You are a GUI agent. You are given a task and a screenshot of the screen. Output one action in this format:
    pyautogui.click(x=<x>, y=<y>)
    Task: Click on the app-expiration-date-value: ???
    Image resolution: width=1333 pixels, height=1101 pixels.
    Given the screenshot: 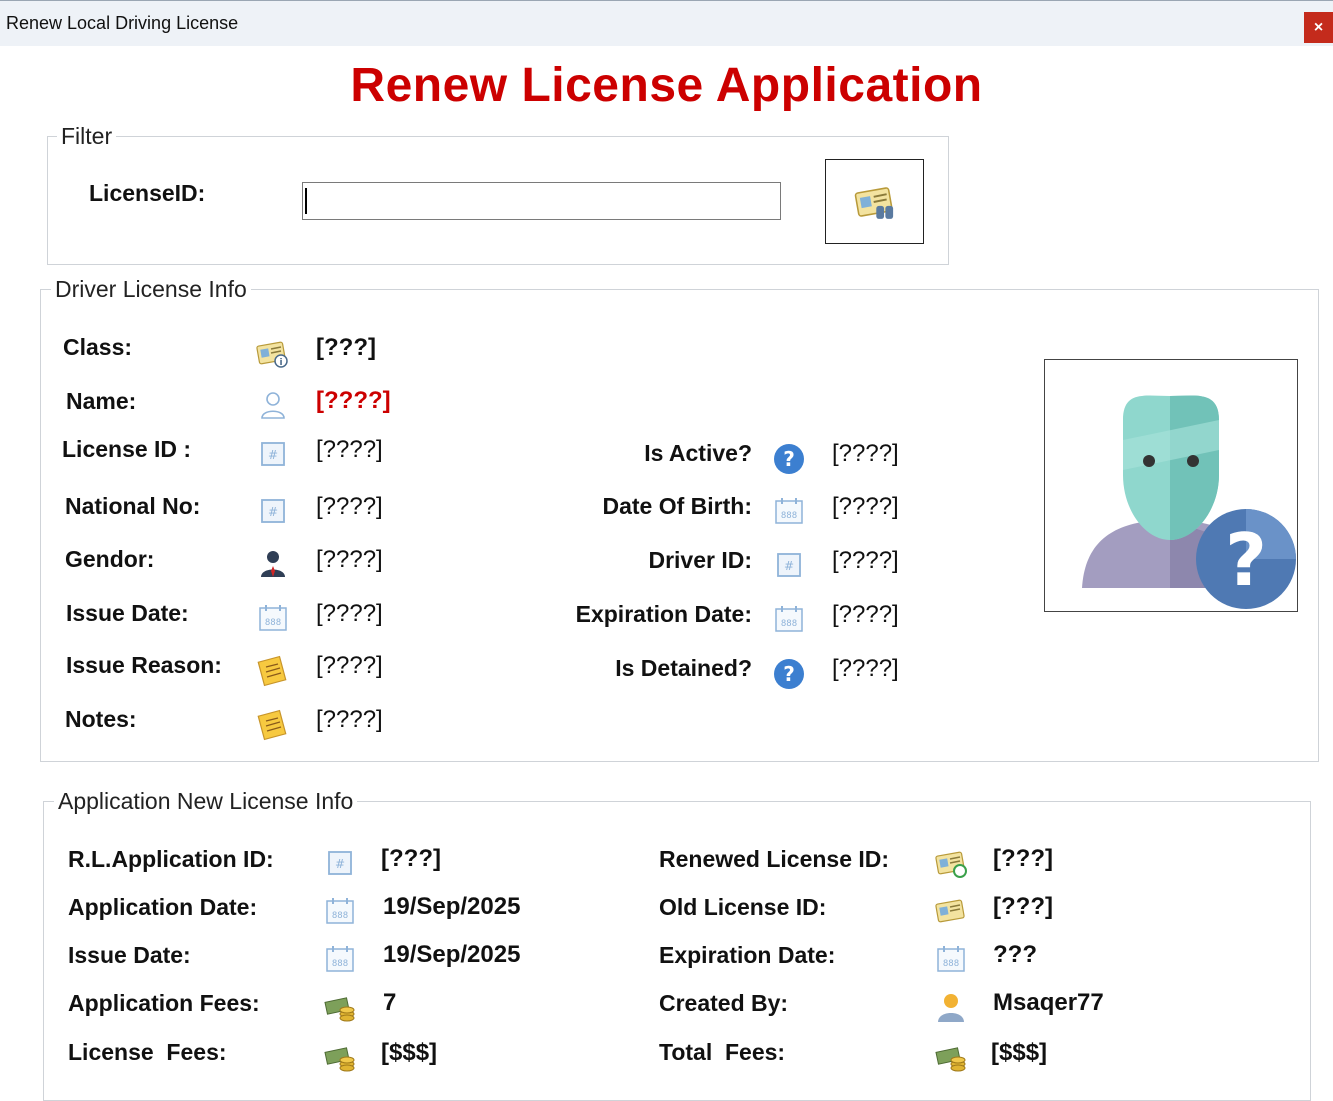 What is the action you would take?
    pyautogui.click(x=1015, y=954)
    